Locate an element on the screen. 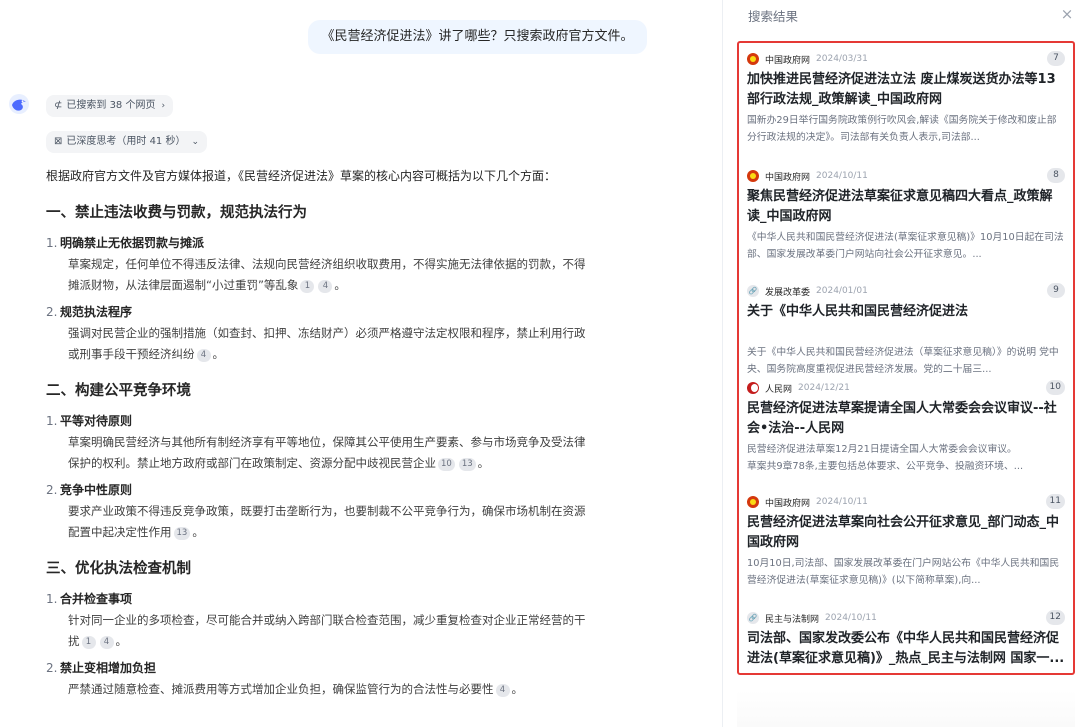 Image resolution: width=1080 pixels, height=727 pixels. result-index-badge: 7 is located at coordinates (1056, 58).